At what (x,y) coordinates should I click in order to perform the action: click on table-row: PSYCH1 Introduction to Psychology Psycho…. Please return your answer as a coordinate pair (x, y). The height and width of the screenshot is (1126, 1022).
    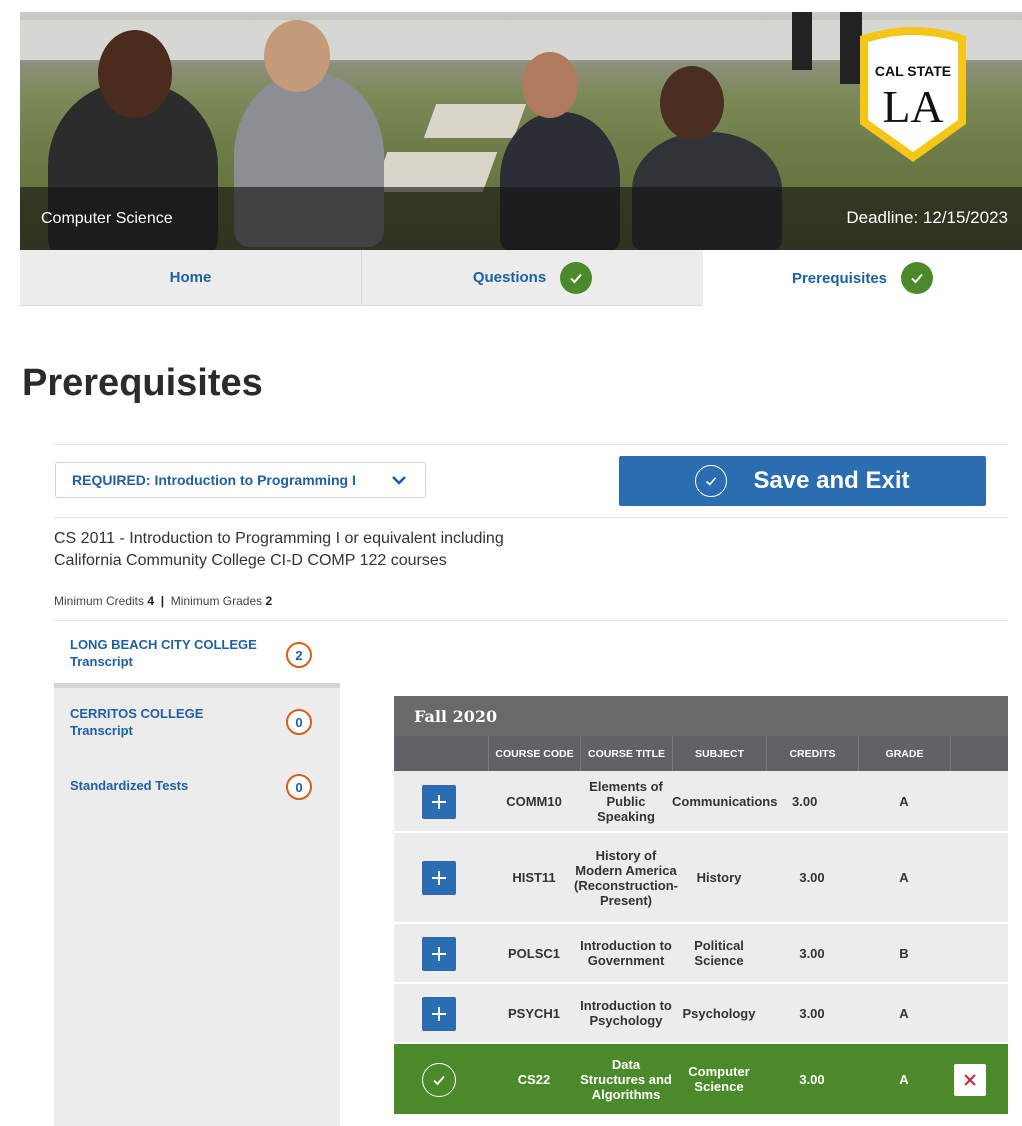
    Looking at the image, I should click on (701, 1014).